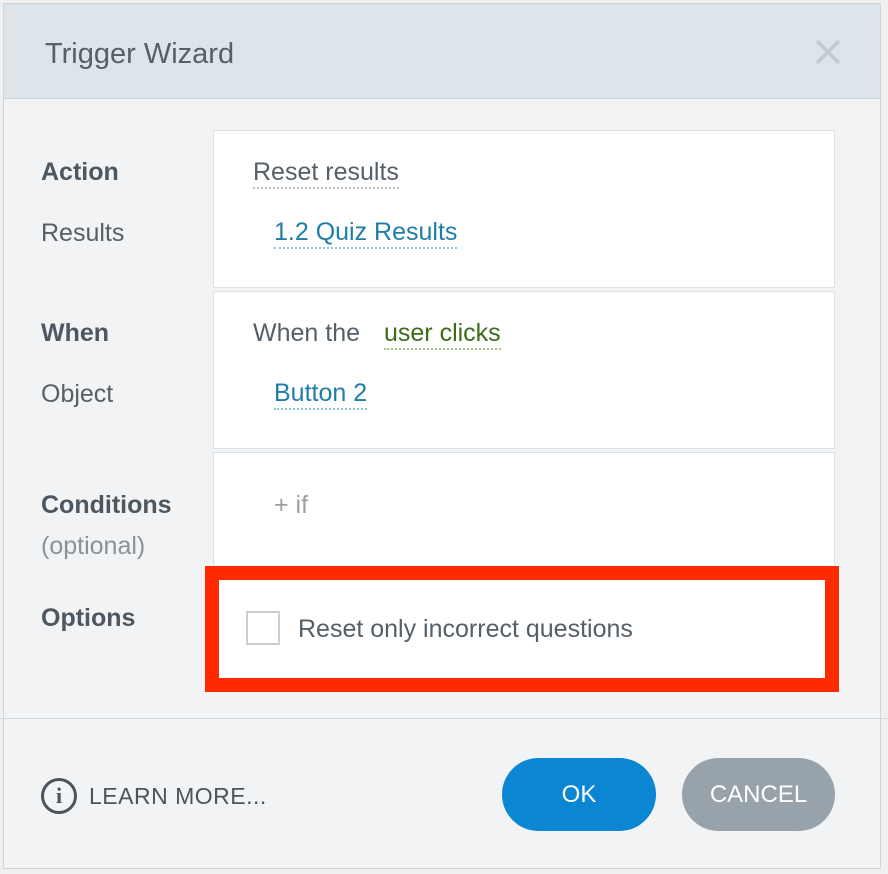 The height and width of the screenshot is (874, 888). I want to click on dialog-titlebar: Trigger Wizard, so click(442, 51).